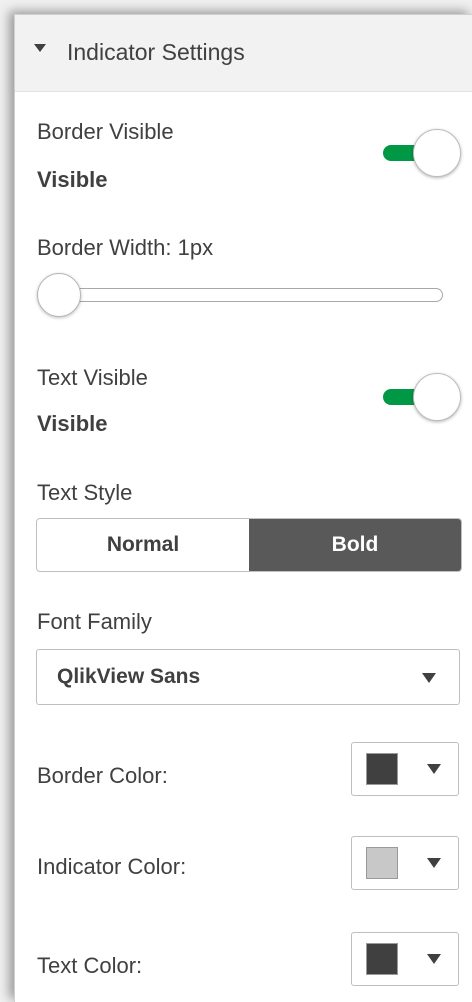 The width and height of the screenshot is (472, 1002). What do you see at coordinates (92, 377) in the screenshot?
I see `text-visible-label: Text Visible` at bounding box center [92, 377].